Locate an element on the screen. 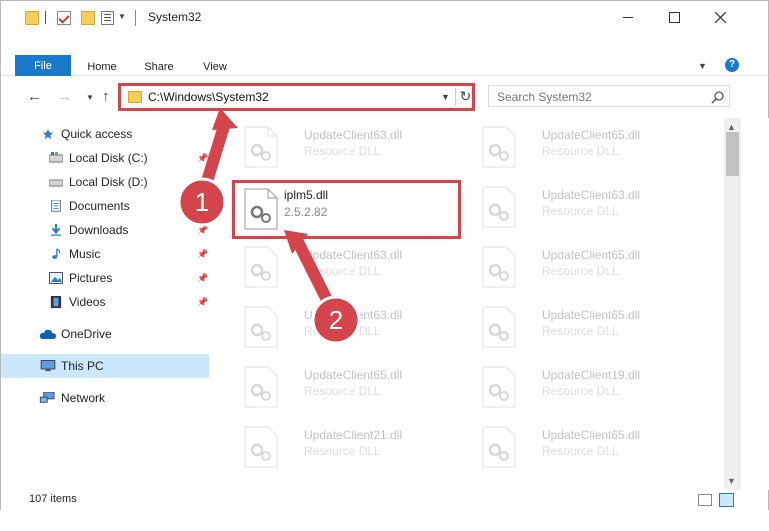  new-folder-icon is located at coordinates (88, 18).